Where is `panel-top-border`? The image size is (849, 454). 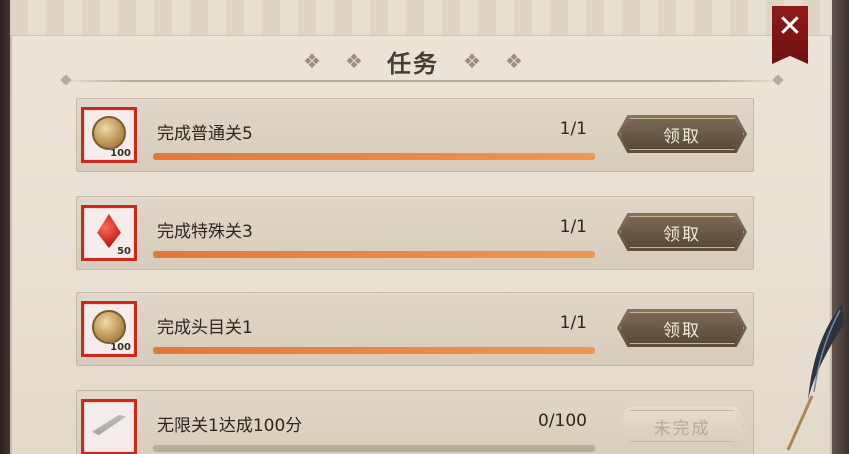 panel-top-border is located at coordinates (421, 18).